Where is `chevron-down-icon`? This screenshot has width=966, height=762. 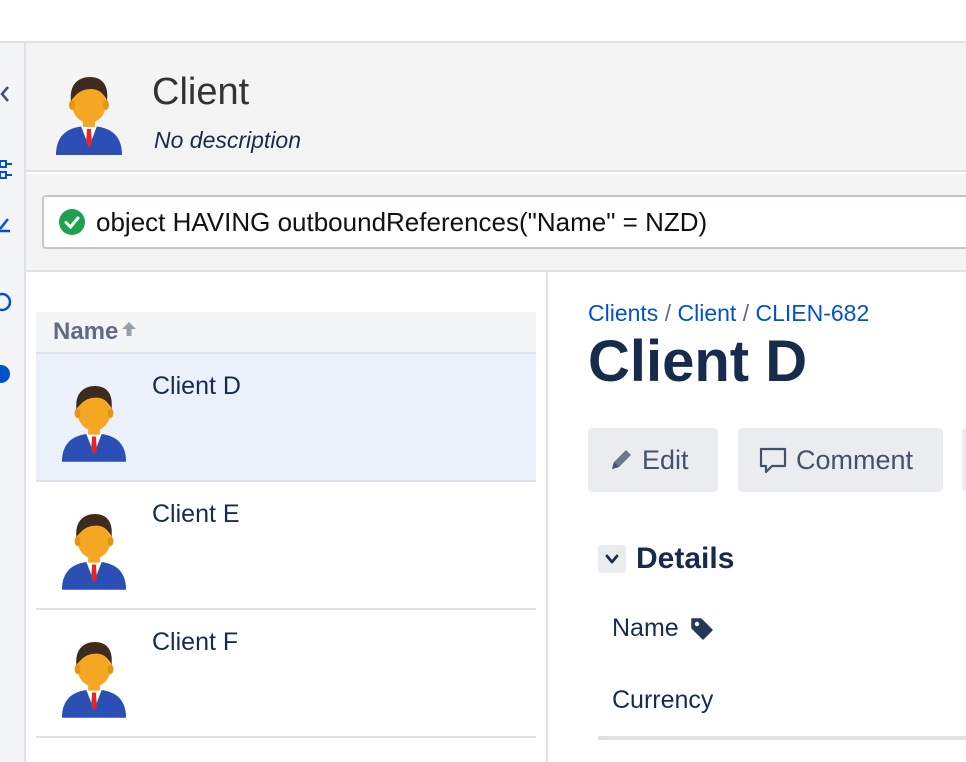 chevron-down-icon is located at coordinates (612, 559).